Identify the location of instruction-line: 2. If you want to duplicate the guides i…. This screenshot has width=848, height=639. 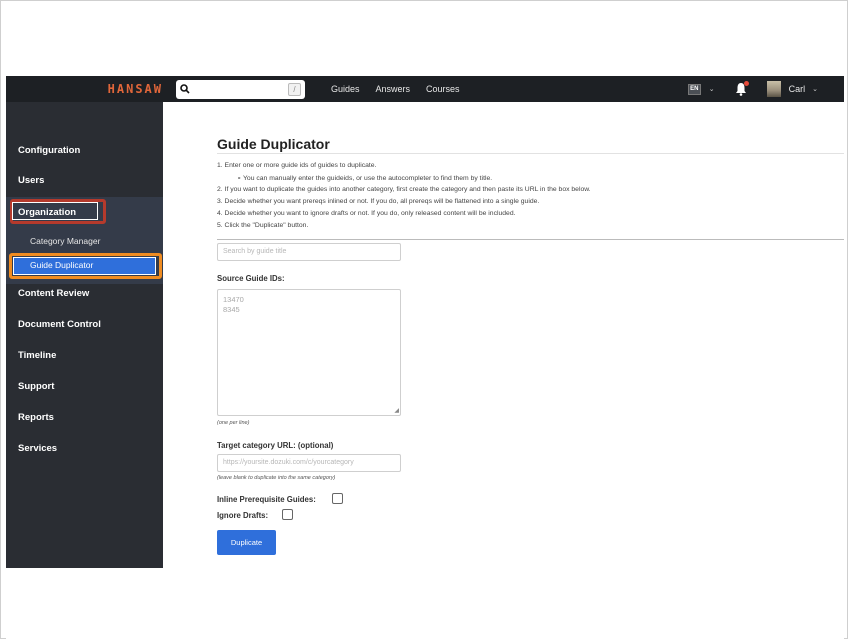
(404, 189).